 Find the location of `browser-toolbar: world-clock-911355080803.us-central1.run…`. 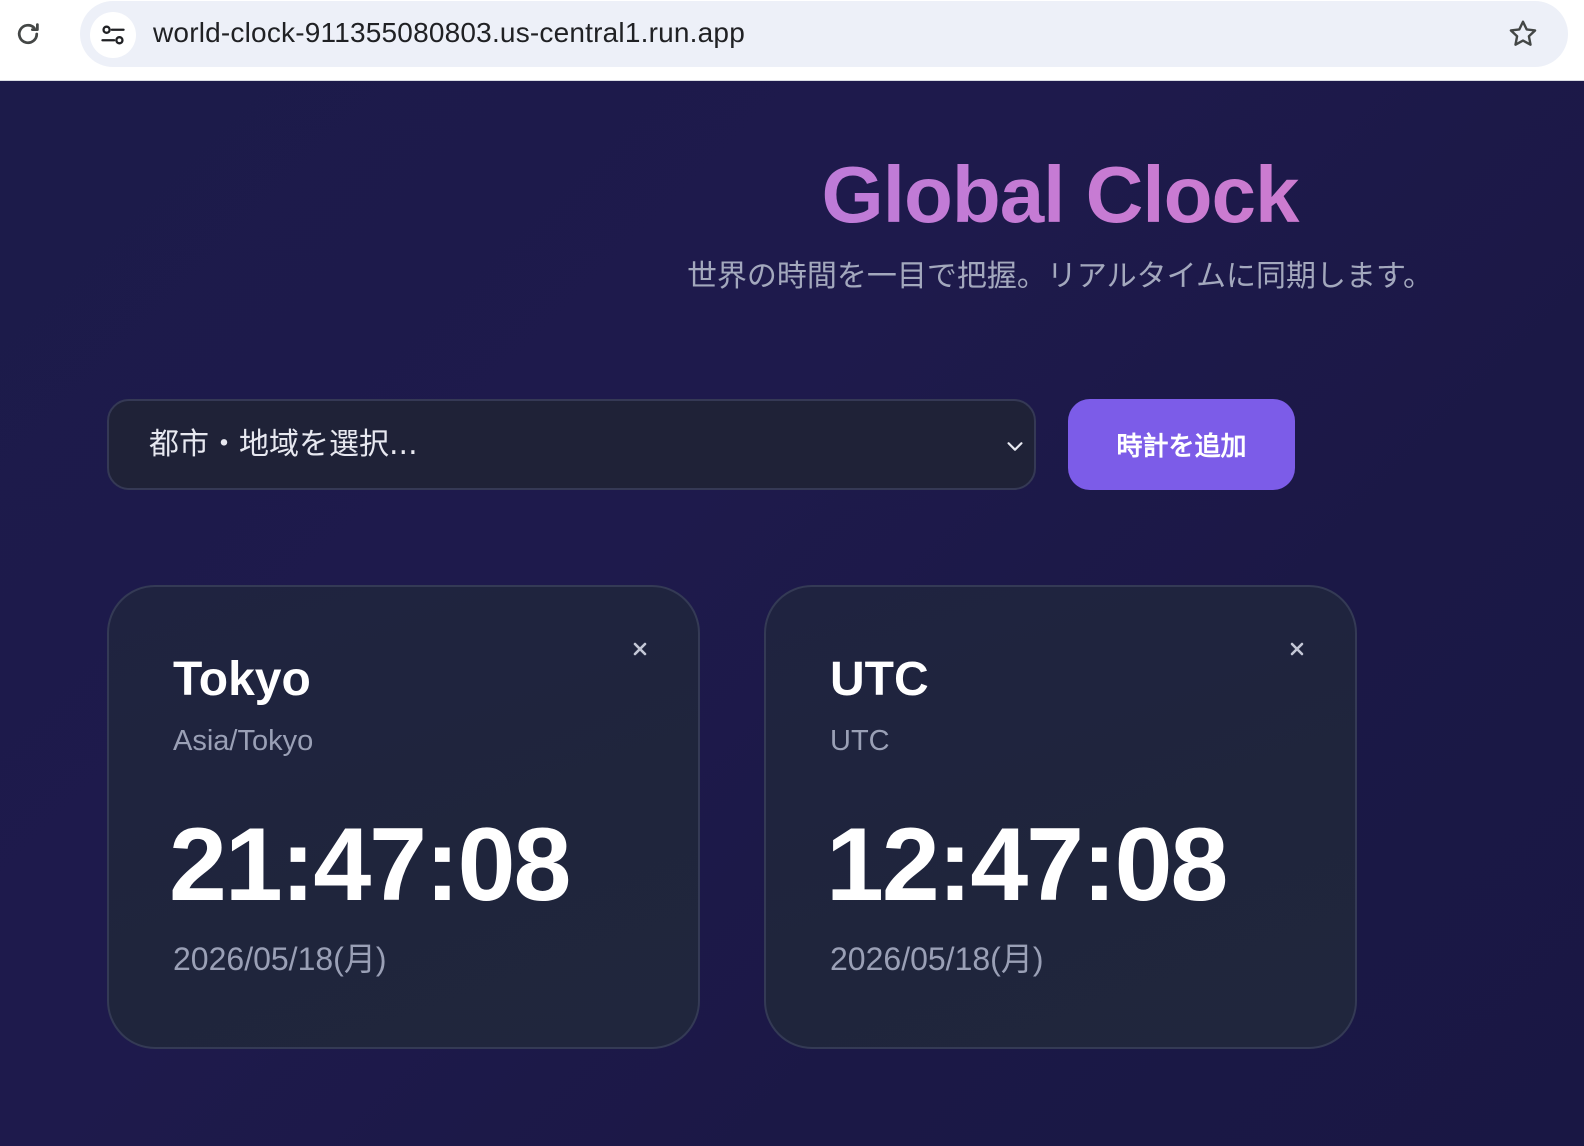

browser-toolbar: world-clock-911355080803.us-central1.run… is located at coordinates (792, 40).